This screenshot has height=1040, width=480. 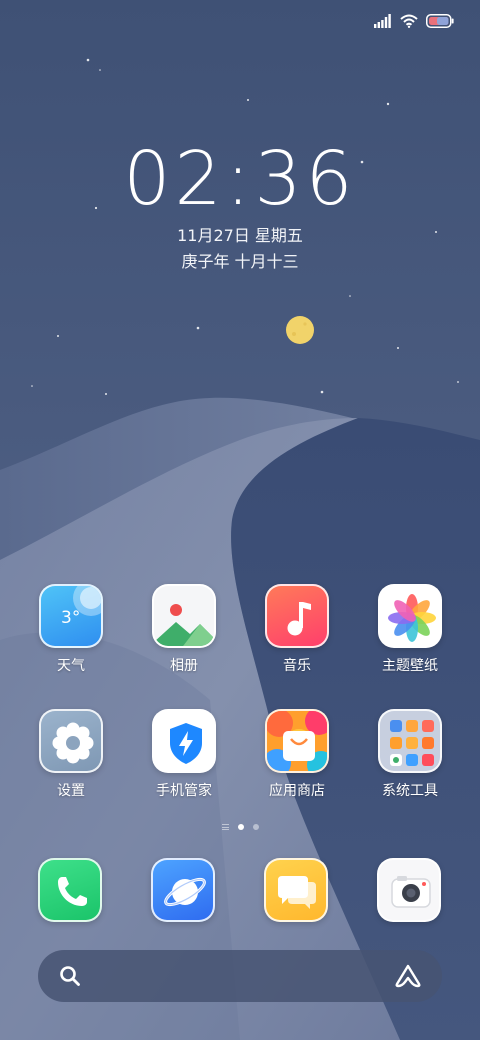 What do you see at coordinates (297, 741) in the screenshot?
I see `app-store-icon` at bounding box center [297, 741].